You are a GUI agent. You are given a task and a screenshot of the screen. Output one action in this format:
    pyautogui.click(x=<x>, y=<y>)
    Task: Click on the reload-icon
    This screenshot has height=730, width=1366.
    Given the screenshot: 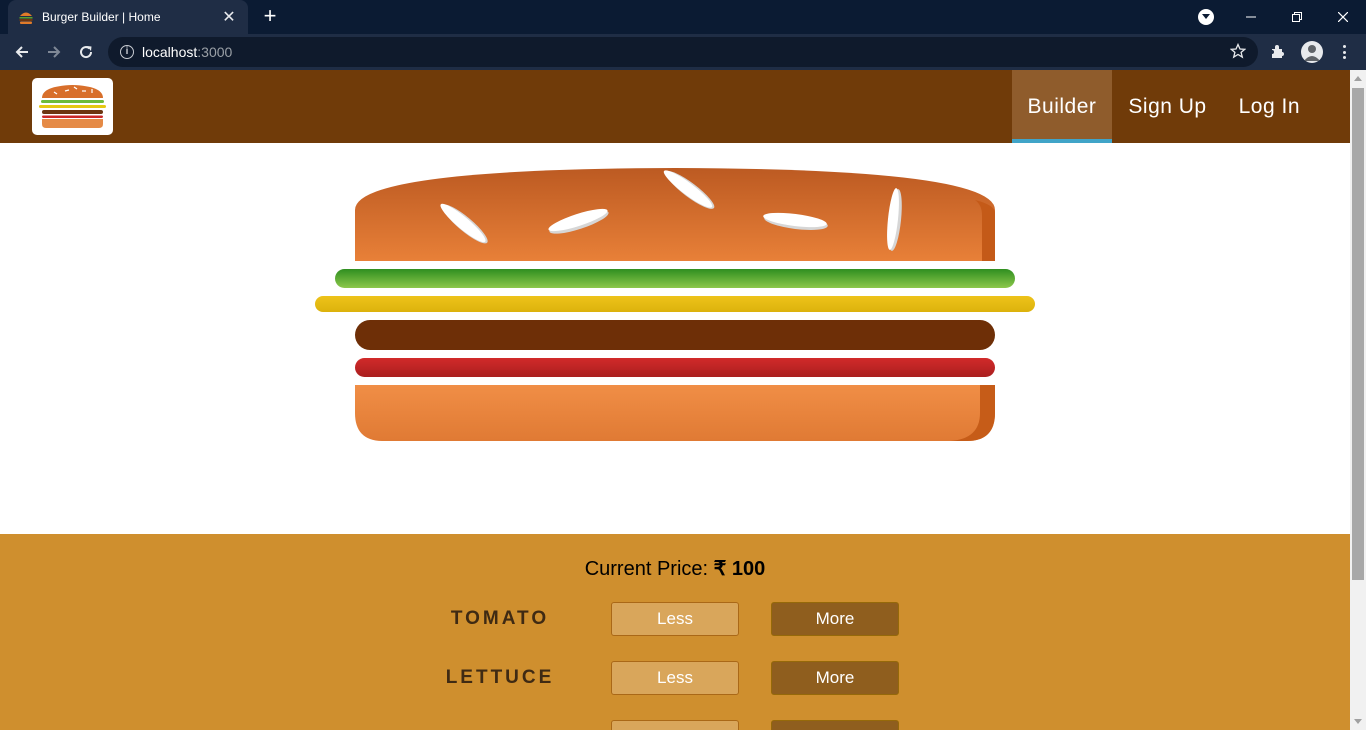 What is the action you would take?
    pyautogui.click(x=86, y=52)
    